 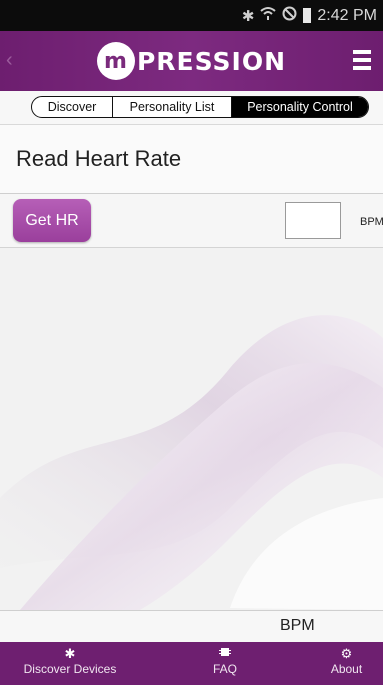 What do you see at coordinates (307, 15) in the screenshot?
I see `battery-icon` at bounding box center [307, 15].